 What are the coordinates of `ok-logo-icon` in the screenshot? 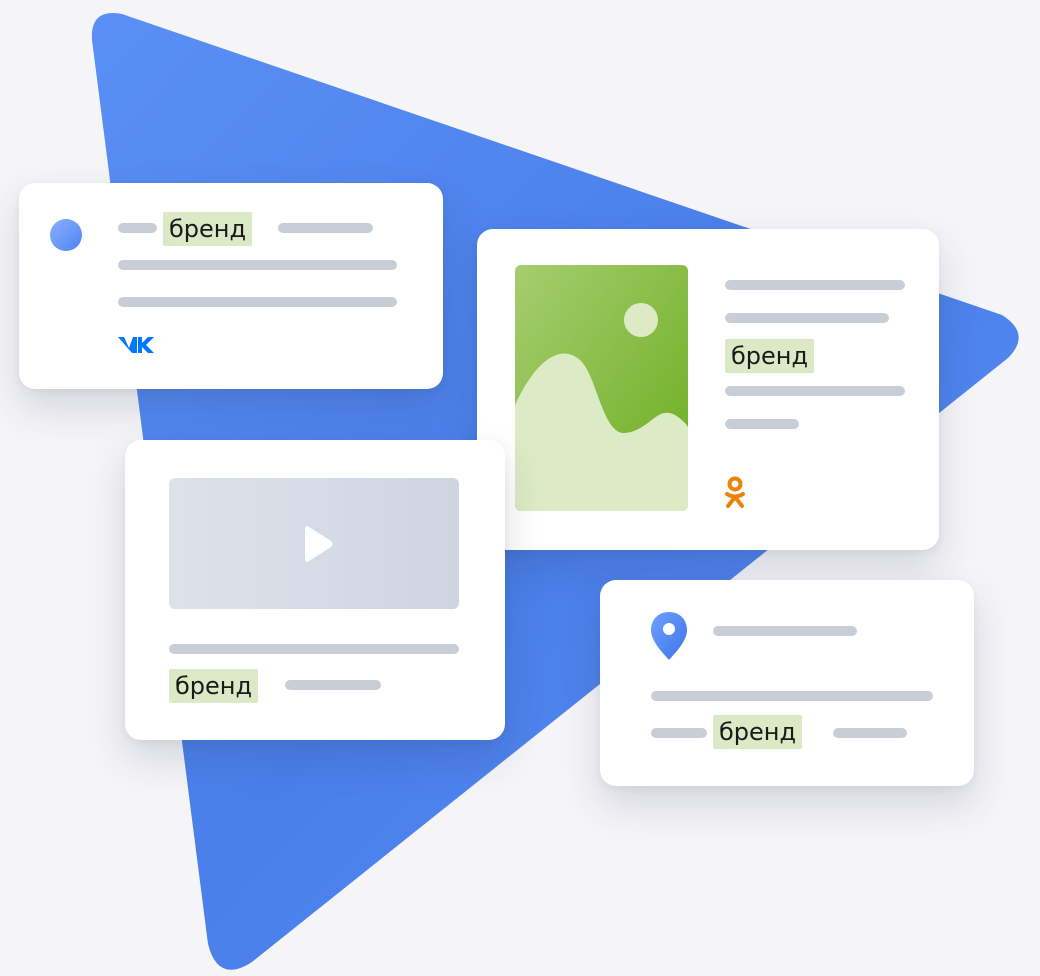 It's located at (735, 492).